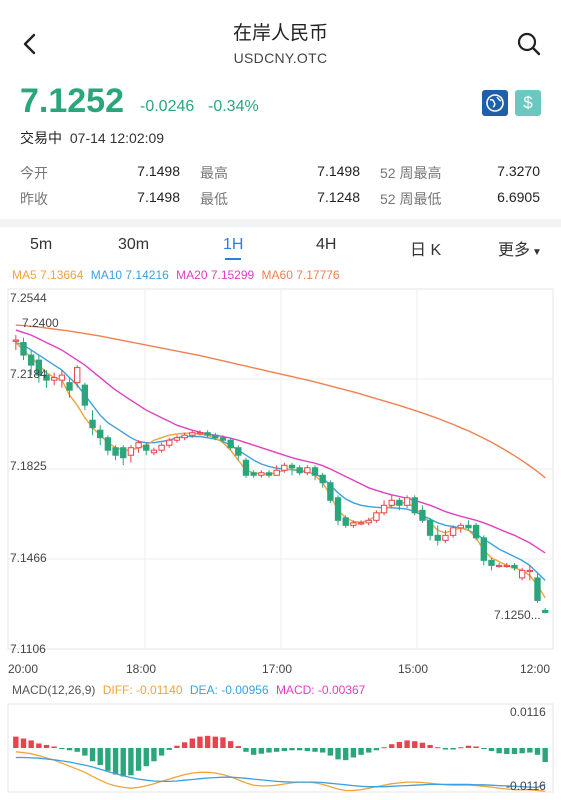 The image size is (561, 800). Describe the element at coordinates (280, 58) in the screenshot. I see `symbol-code: USDCNY.OTC` at that location.